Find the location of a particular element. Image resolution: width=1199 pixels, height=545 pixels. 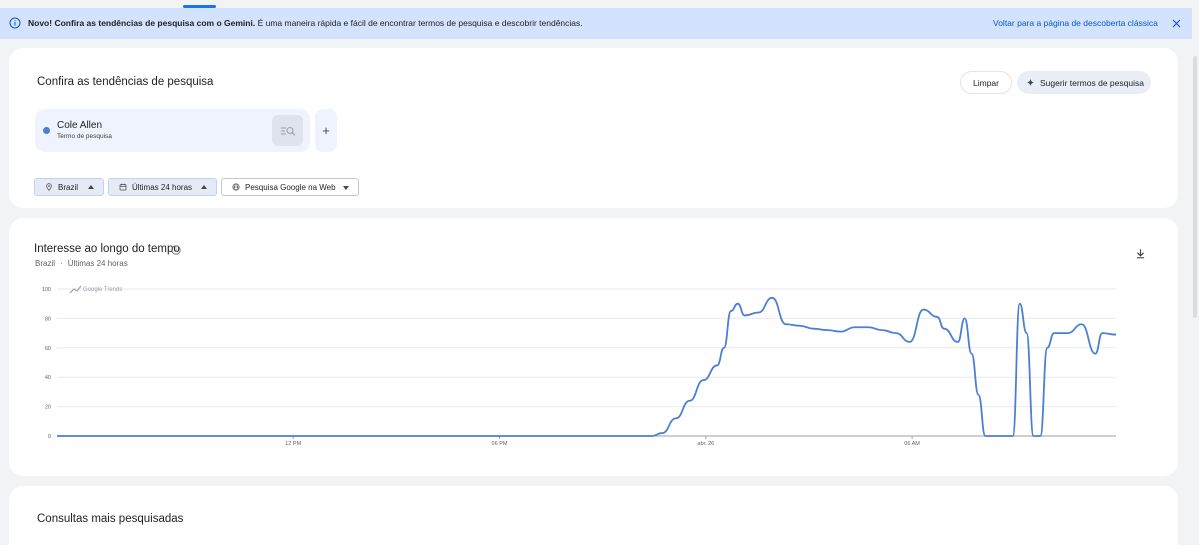

time-filter: Últimas 24 horas is located at coordinates (162, 187).